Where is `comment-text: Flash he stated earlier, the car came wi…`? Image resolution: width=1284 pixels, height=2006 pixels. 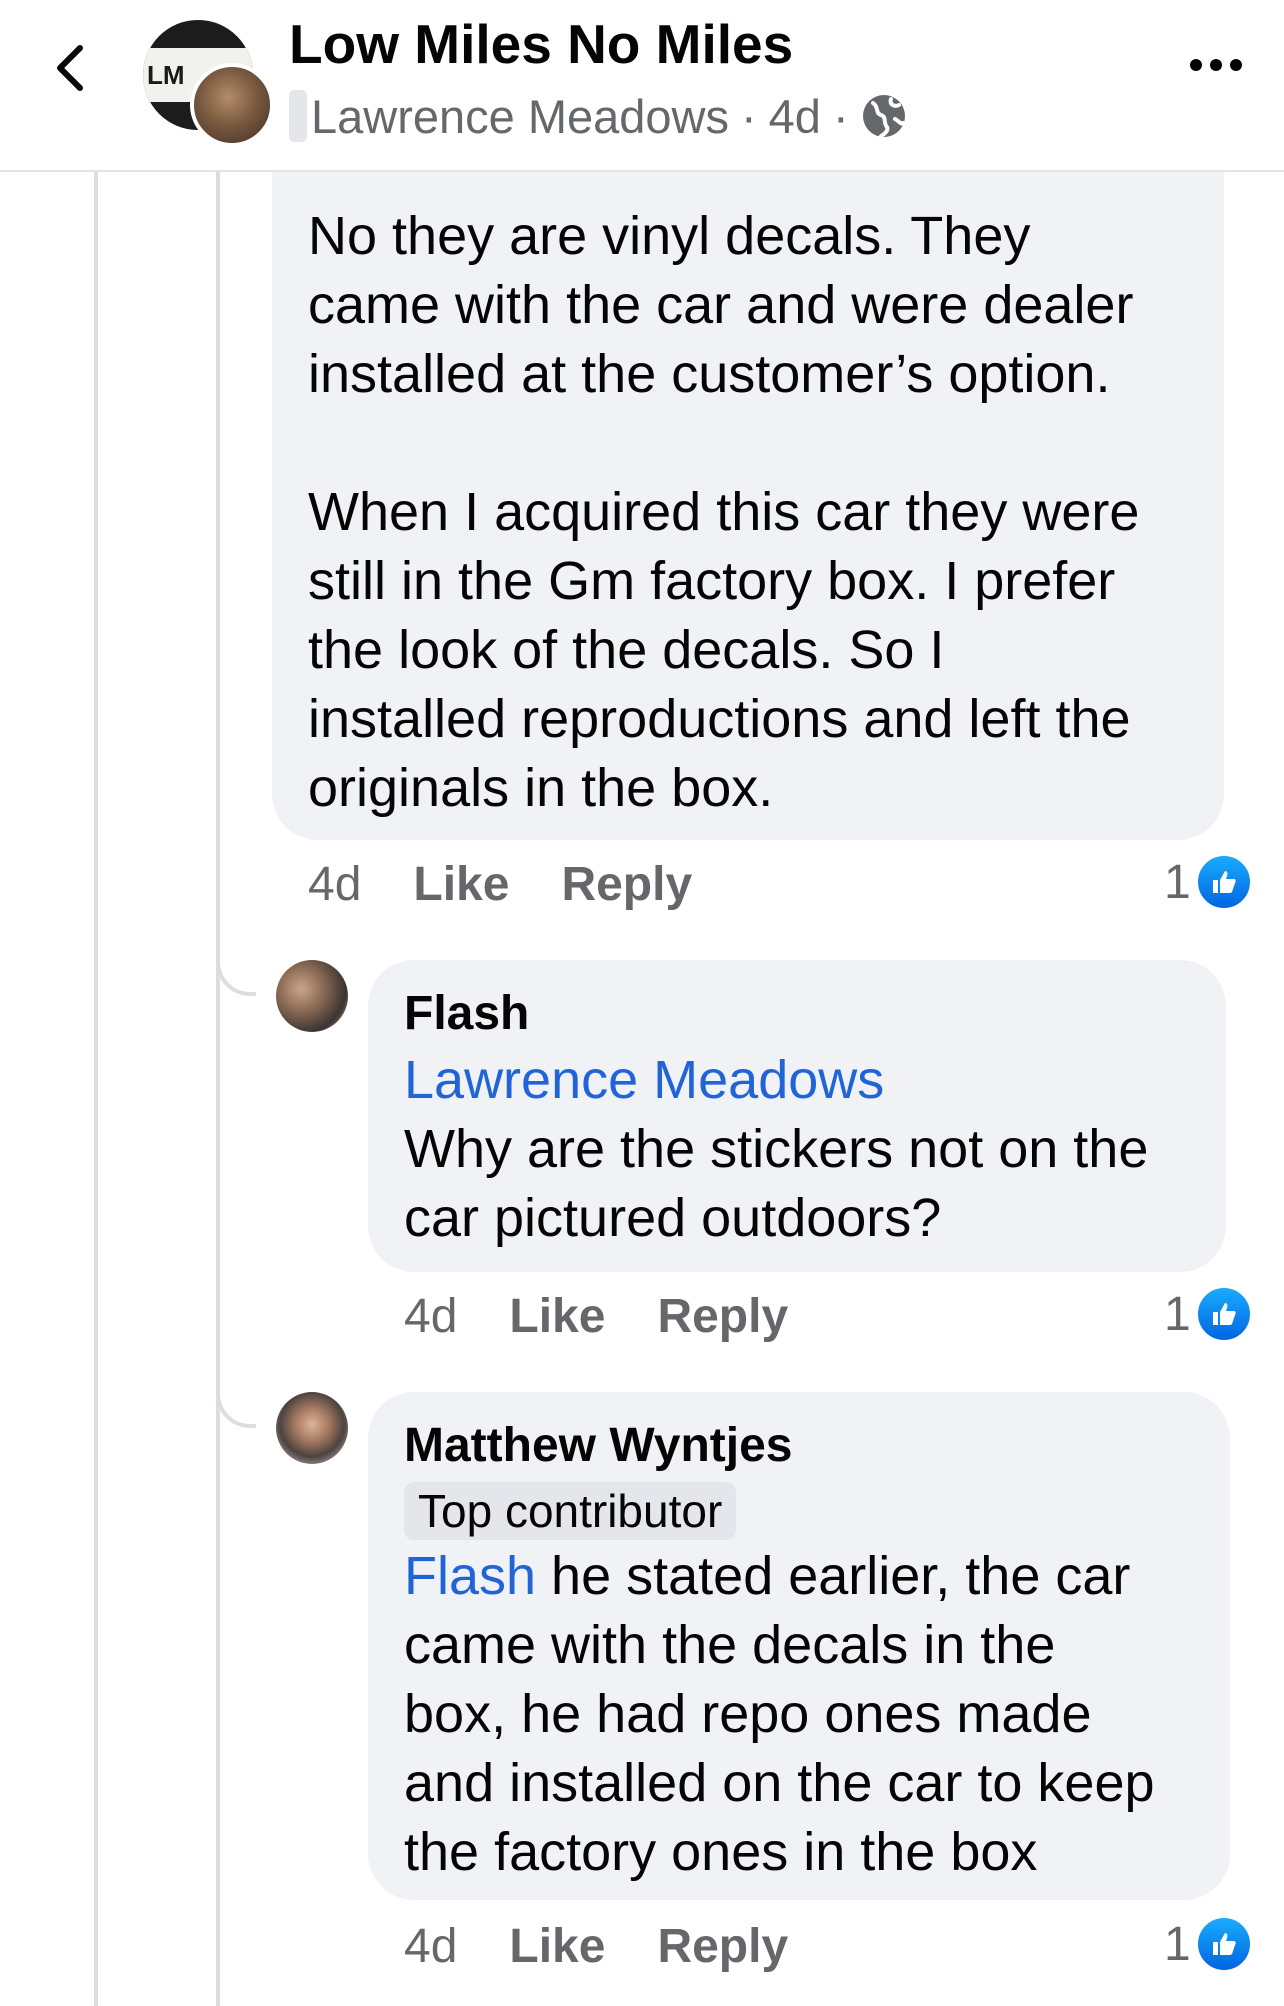 comment-text: Flash he stated earlier, the car came wi… is located at coordinates (799, 1714).